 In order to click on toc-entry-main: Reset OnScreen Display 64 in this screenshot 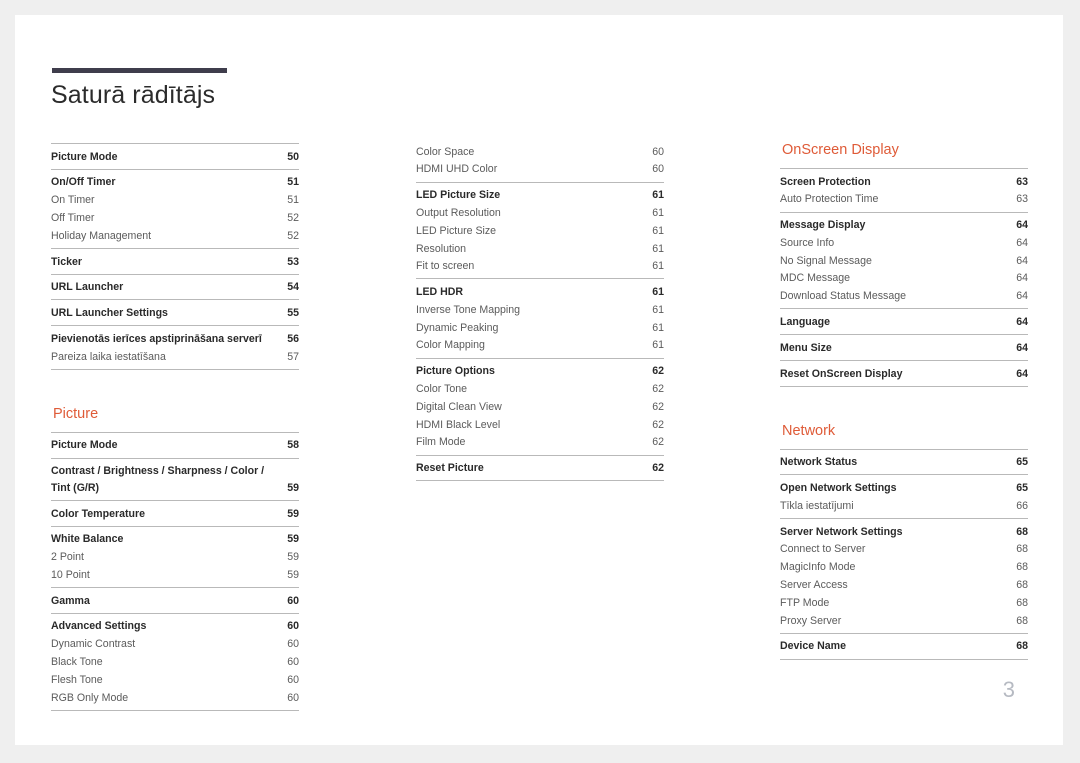, I will do `click(904, 374)`.